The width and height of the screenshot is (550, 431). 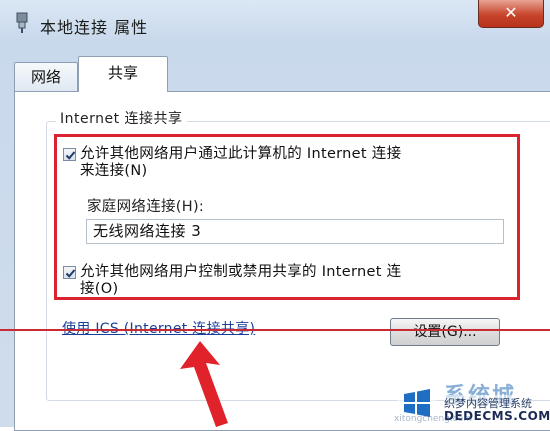 I want to click on watermark-url: xitongcheng.com, so click(x=433, y=419).